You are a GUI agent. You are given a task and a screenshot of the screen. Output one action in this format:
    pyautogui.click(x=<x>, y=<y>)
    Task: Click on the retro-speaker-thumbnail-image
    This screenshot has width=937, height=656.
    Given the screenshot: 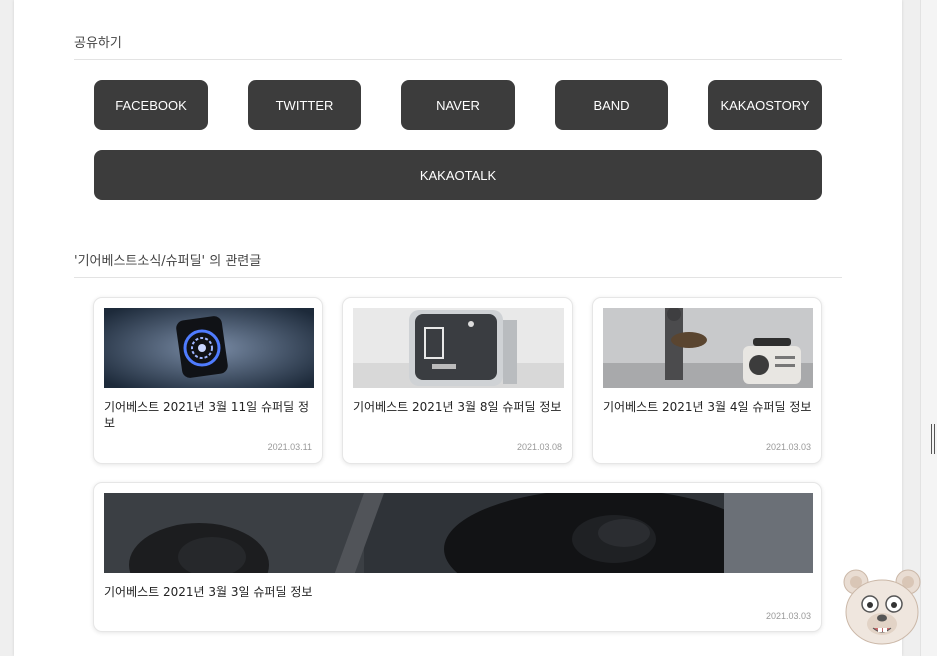 What is the action you would take?
    pyautogui.click(x=708, y=348)
    